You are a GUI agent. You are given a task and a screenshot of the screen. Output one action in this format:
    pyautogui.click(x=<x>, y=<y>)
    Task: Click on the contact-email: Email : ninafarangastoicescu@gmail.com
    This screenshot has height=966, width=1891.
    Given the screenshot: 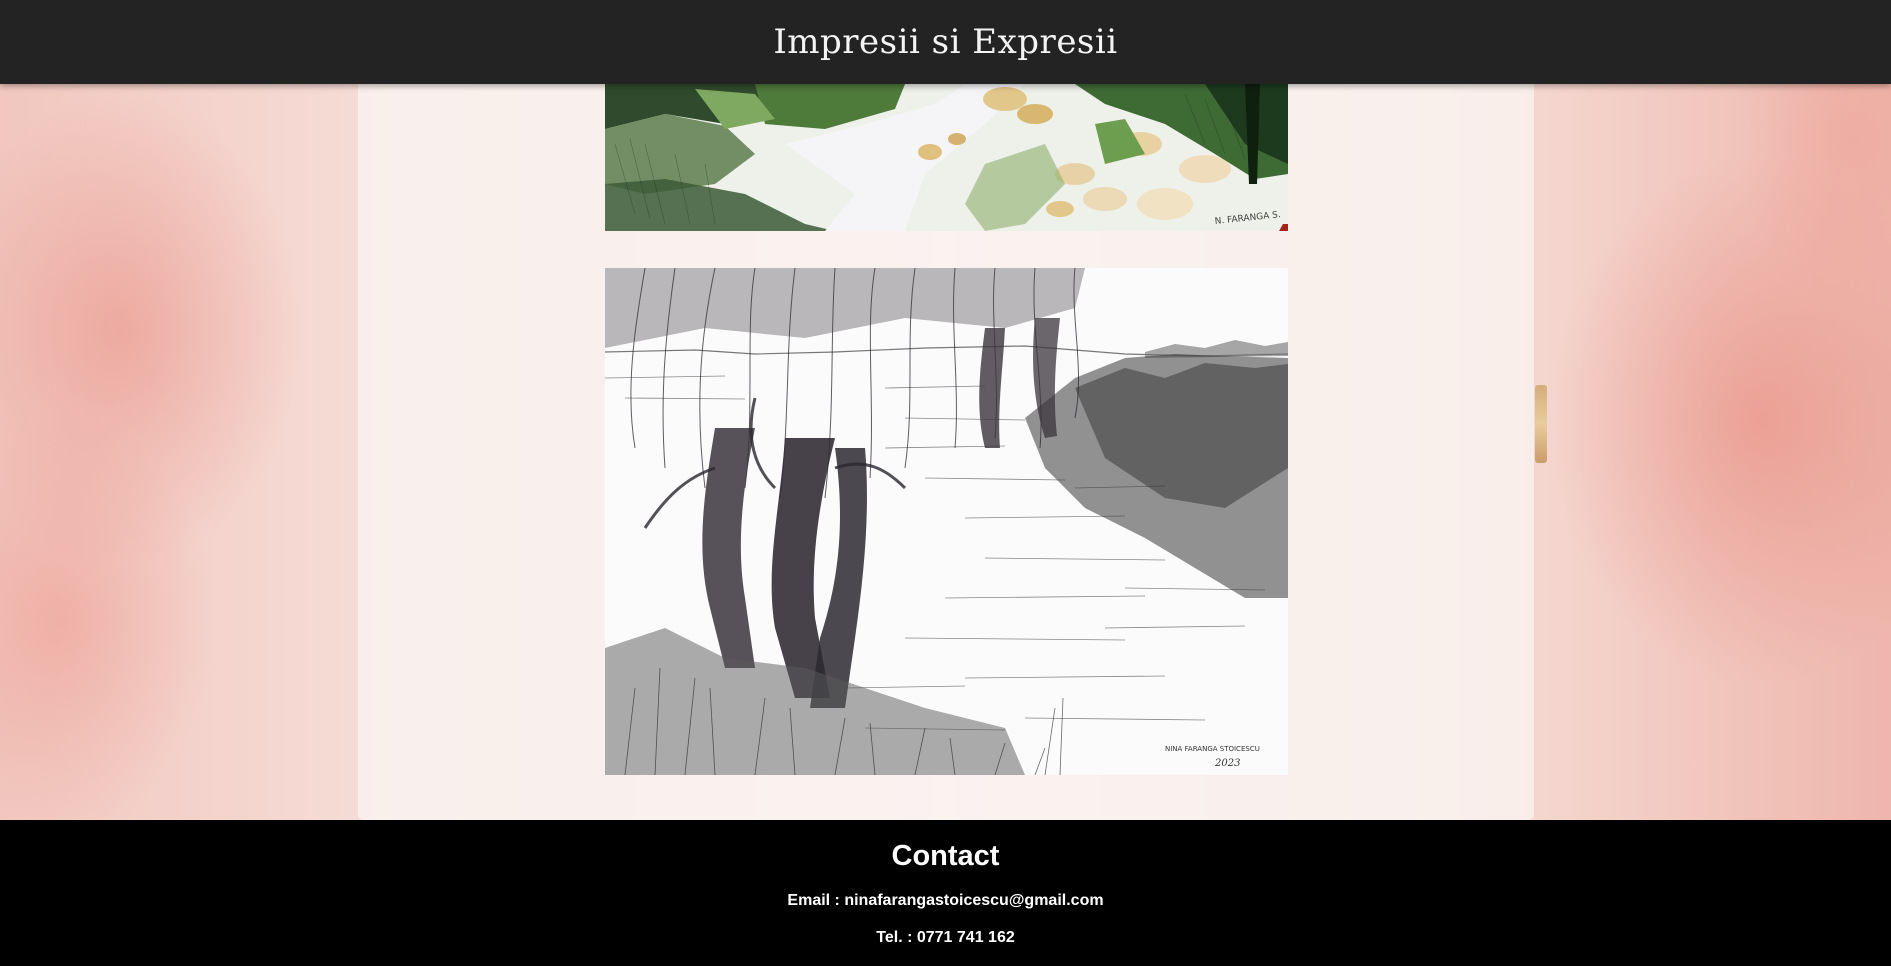 What is the action you would take?
    pyautogui.click(x=945, y=901)
    